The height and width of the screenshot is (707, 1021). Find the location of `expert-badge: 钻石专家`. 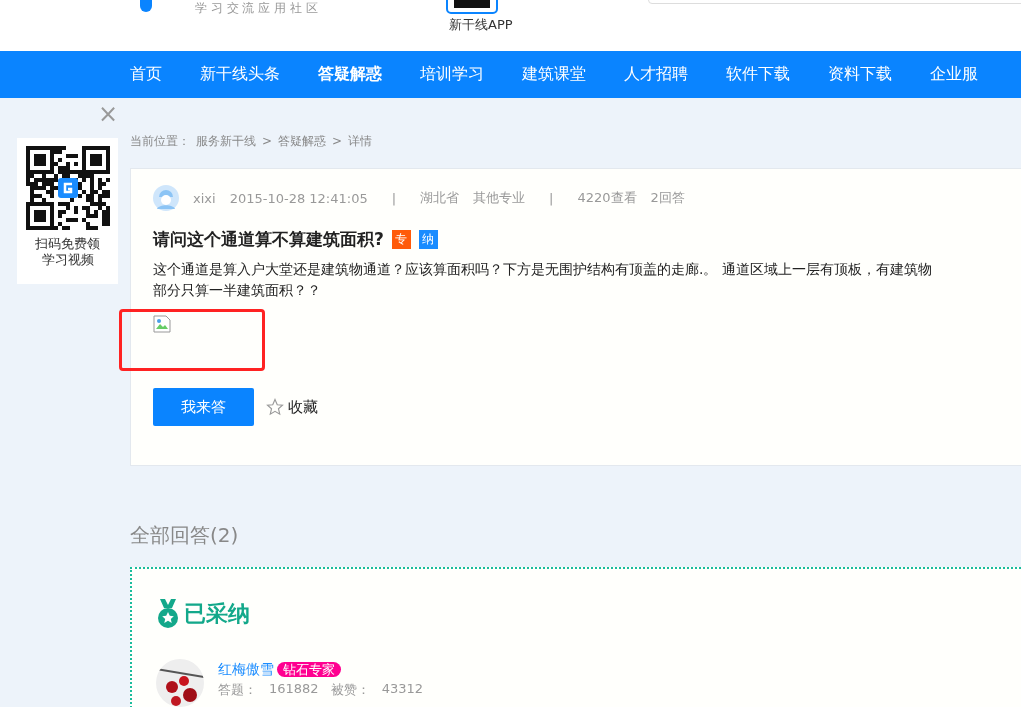

expert-badge: 钻石专家 is located at coordinates (309, 669).